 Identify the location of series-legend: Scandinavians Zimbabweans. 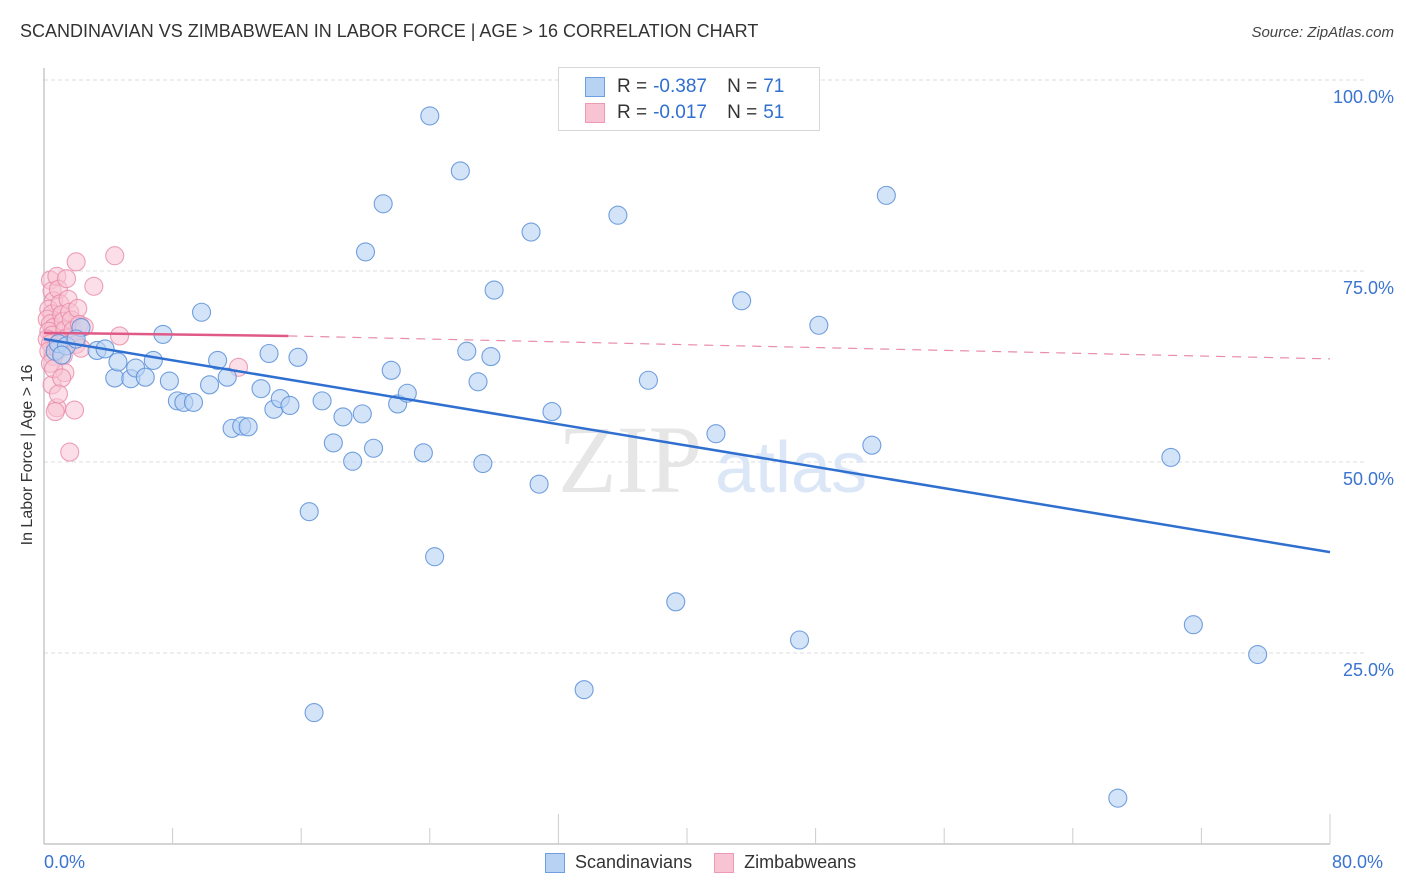
(711, 862).